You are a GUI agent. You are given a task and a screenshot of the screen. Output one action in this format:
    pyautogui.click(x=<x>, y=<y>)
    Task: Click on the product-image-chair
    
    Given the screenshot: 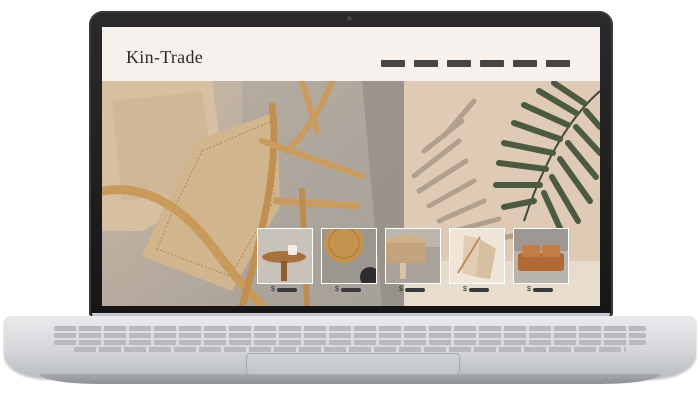 What is the action you would take?
    pyautogui.click(x=477, y=256)
    